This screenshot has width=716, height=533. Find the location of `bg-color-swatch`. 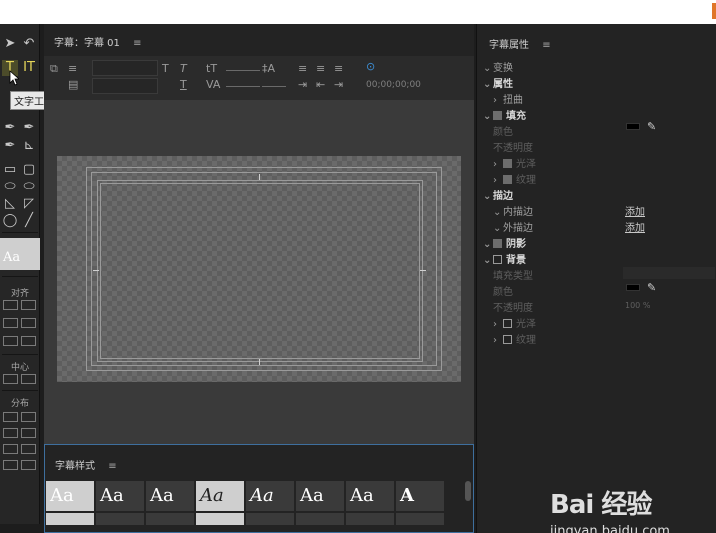

bg-color-swatch is located at coordinates (633, 287).